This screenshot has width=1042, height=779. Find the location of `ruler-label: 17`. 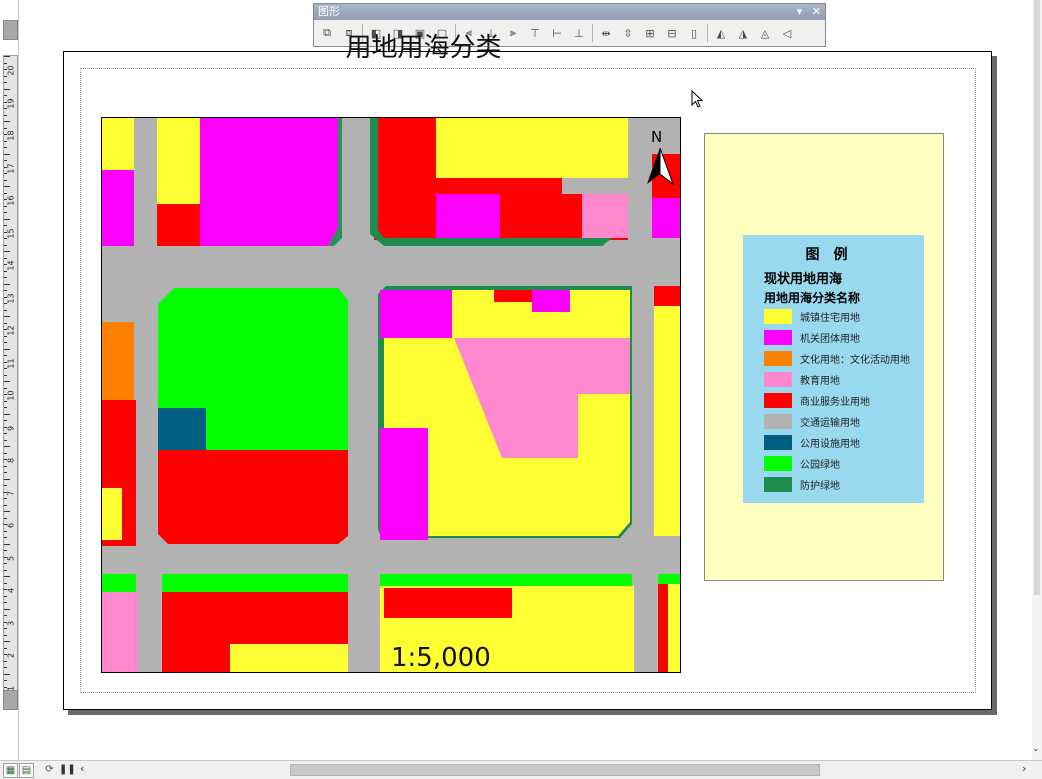

ruler-label: 17 is located at coordinates (11, 168).